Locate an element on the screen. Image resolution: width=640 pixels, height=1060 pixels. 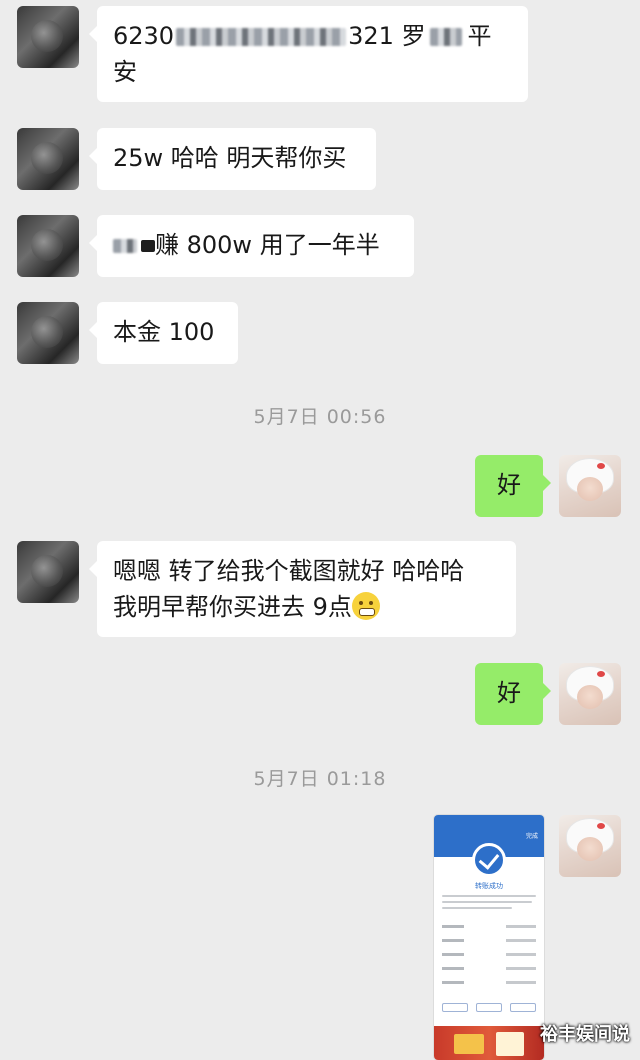
message-bubble: 本金 100 is located at coordinates (163, 333).